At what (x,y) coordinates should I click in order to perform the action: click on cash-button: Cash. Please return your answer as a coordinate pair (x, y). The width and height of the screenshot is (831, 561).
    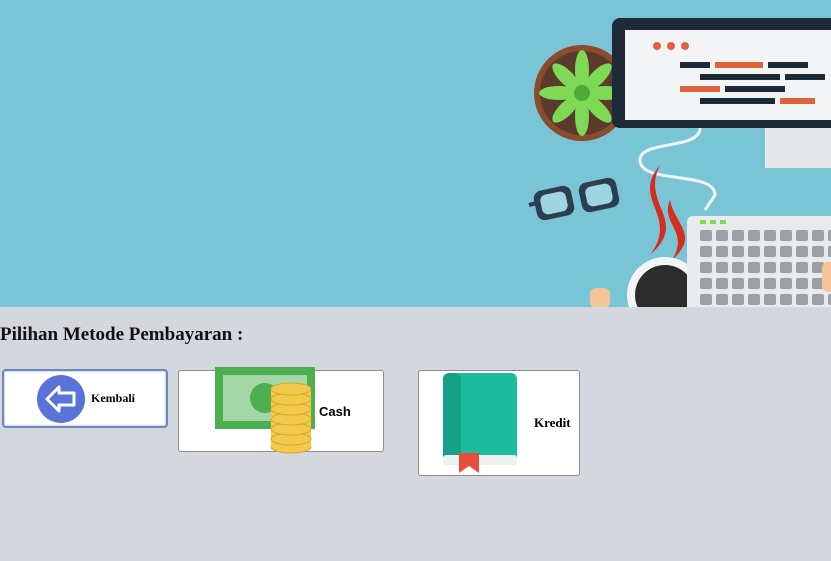
    Looking at the image, I should click on (281, 410).